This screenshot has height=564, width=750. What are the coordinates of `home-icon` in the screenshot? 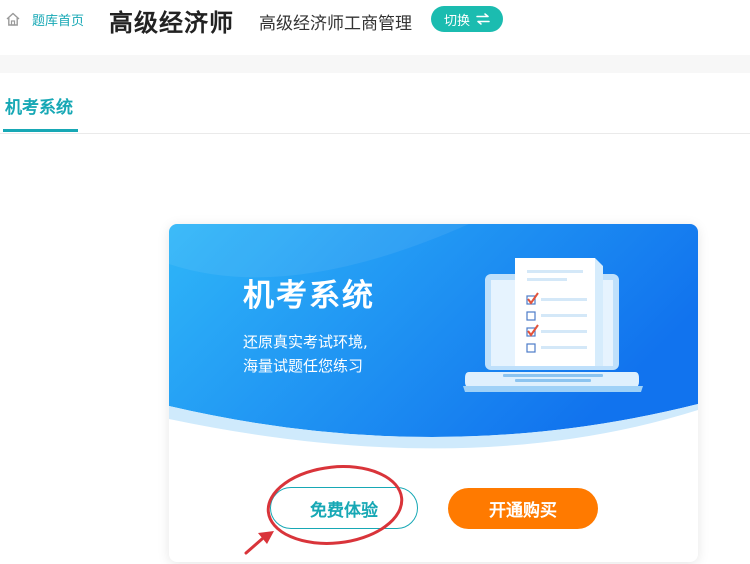 It's located at (13, 19).